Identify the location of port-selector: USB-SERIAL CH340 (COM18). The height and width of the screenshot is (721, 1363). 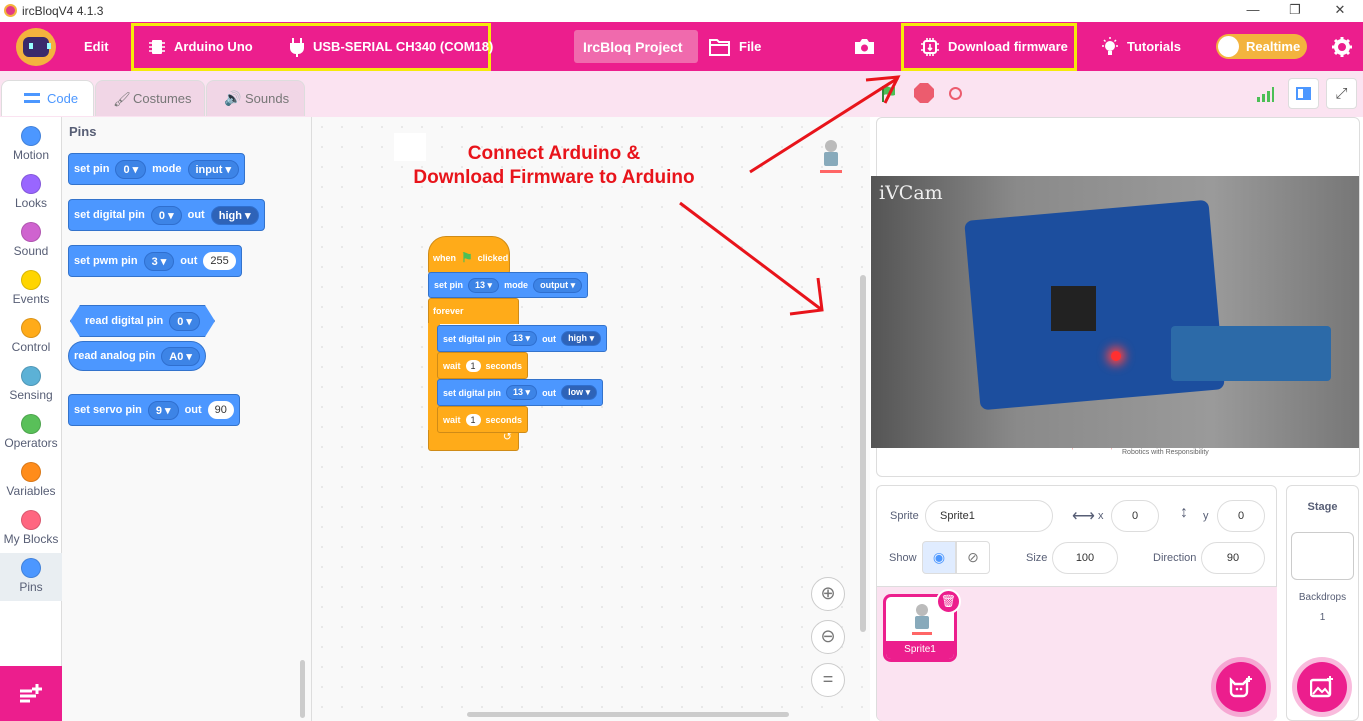
(391, 46).